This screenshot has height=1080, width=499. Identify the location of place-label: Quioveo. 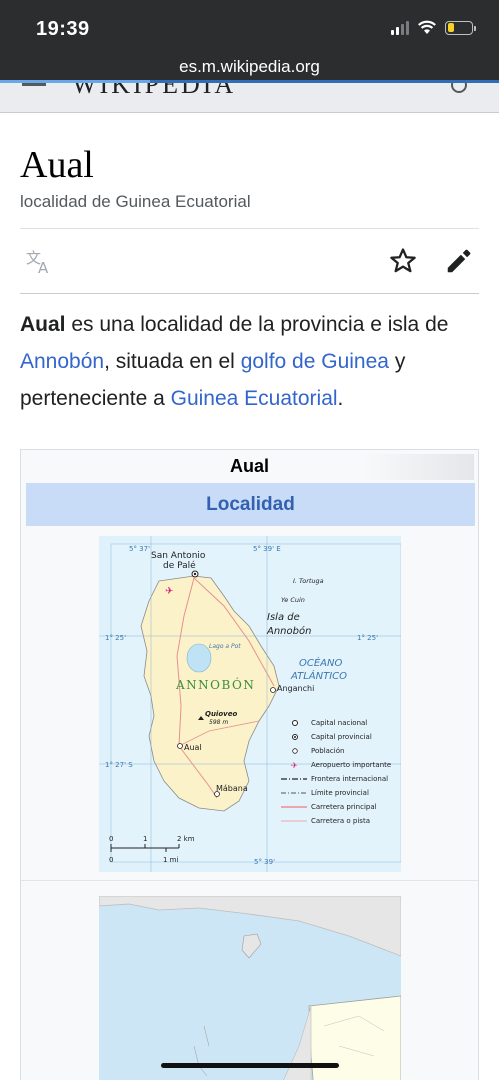
(221, 714).